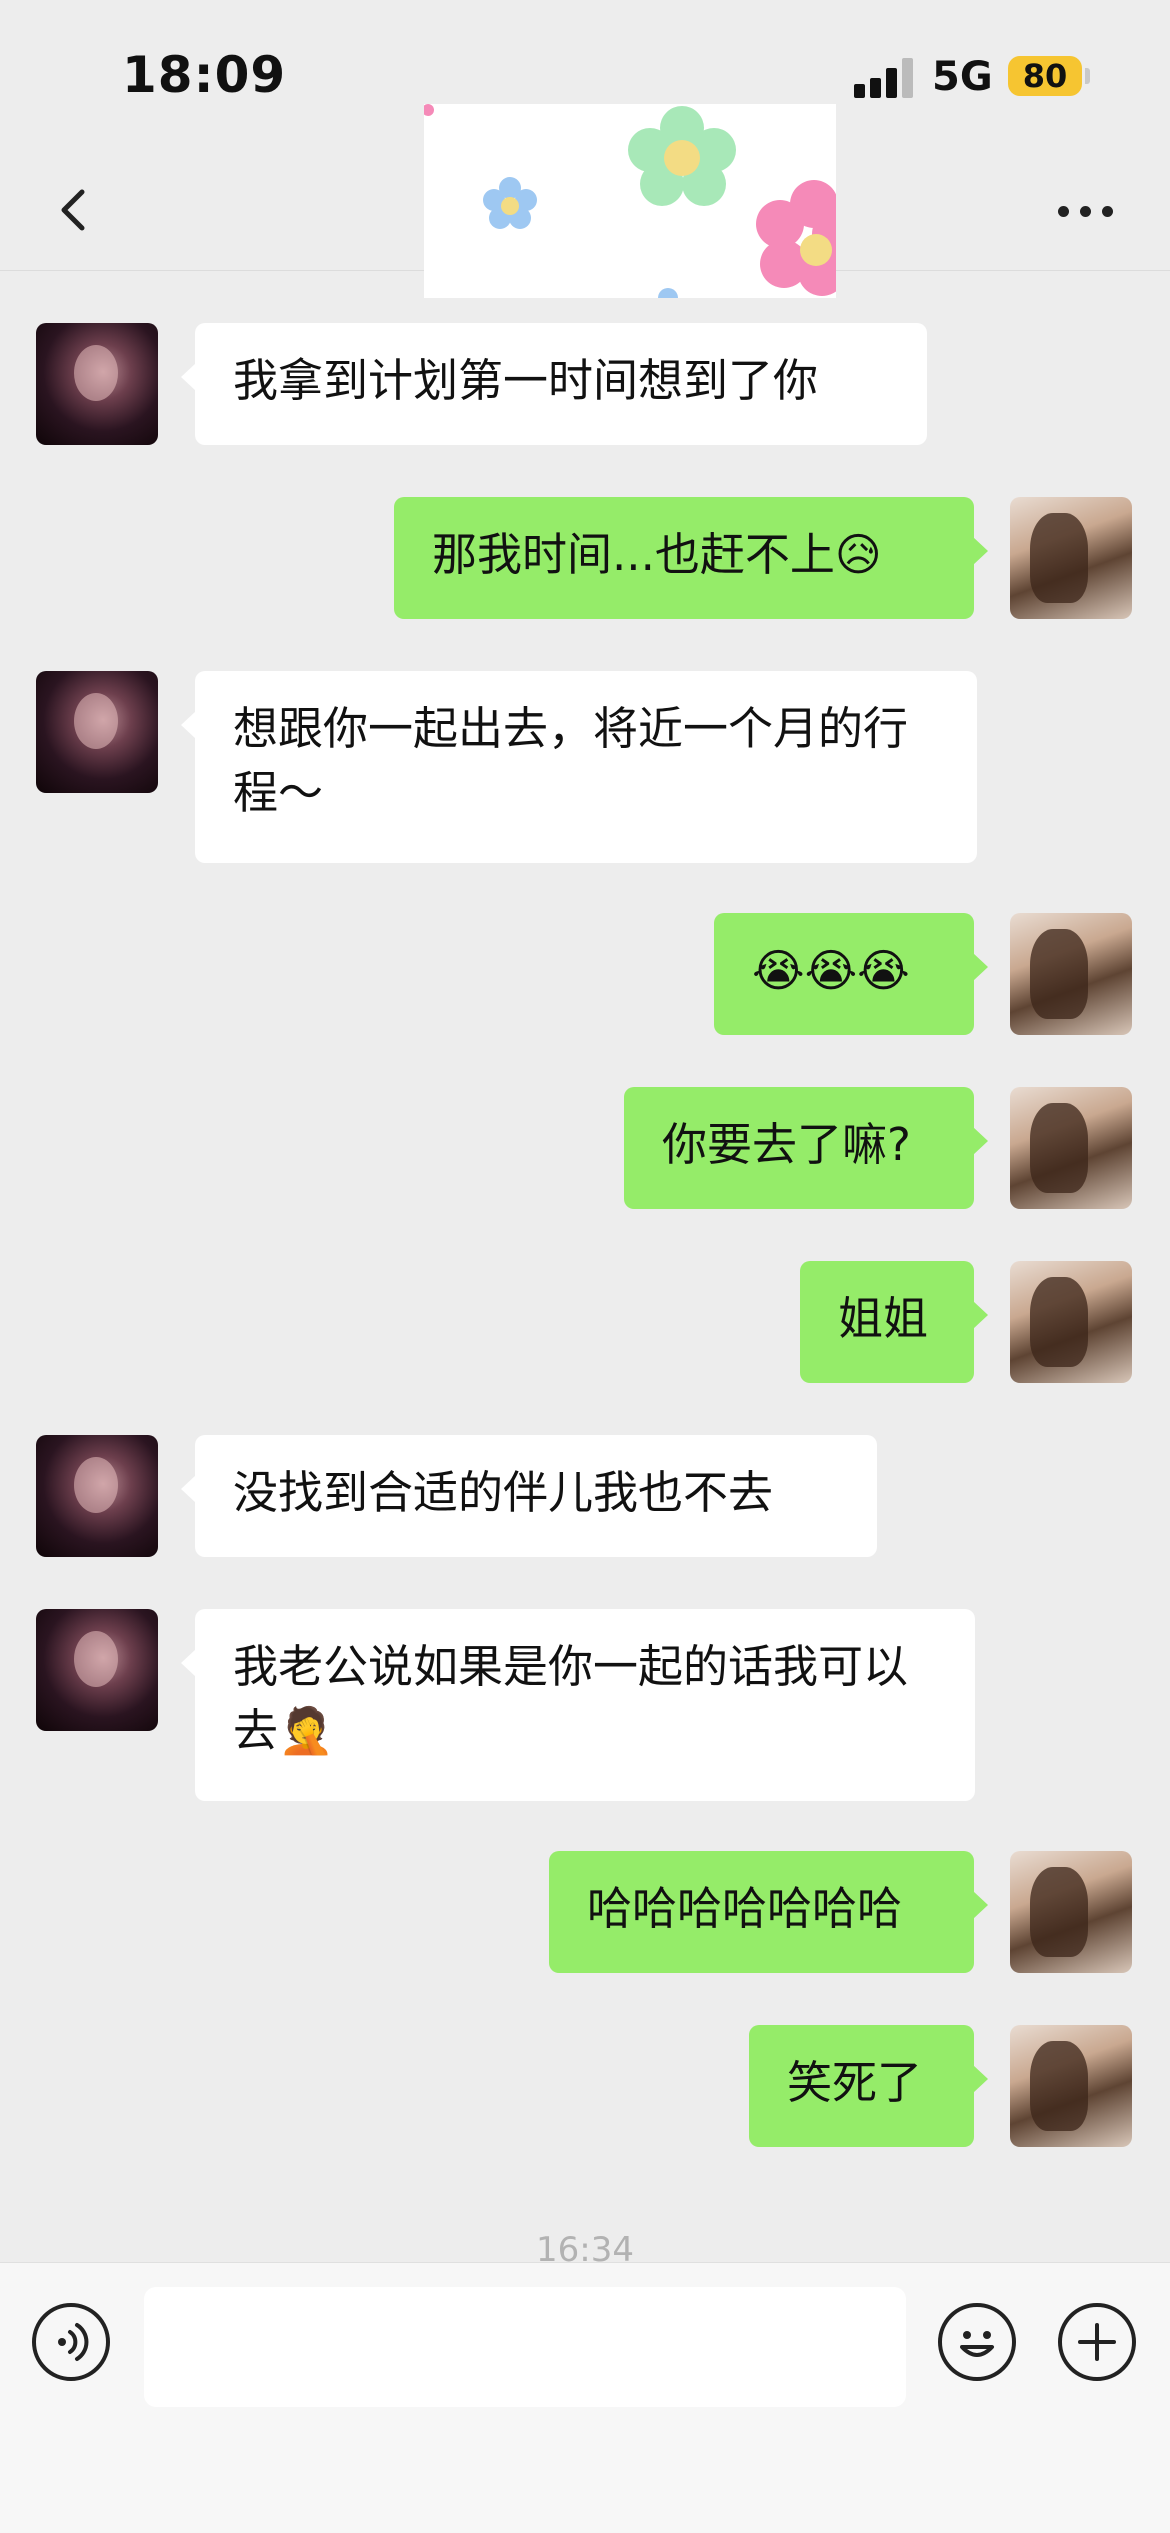 Image resolution: width=1170 pixels, height=2533 pixels. Describe the element at coordinates (768, 1912) in the screenshot. I see `outgoing-message-bubble: 哈哈哈哈哈哈哈` at that location.